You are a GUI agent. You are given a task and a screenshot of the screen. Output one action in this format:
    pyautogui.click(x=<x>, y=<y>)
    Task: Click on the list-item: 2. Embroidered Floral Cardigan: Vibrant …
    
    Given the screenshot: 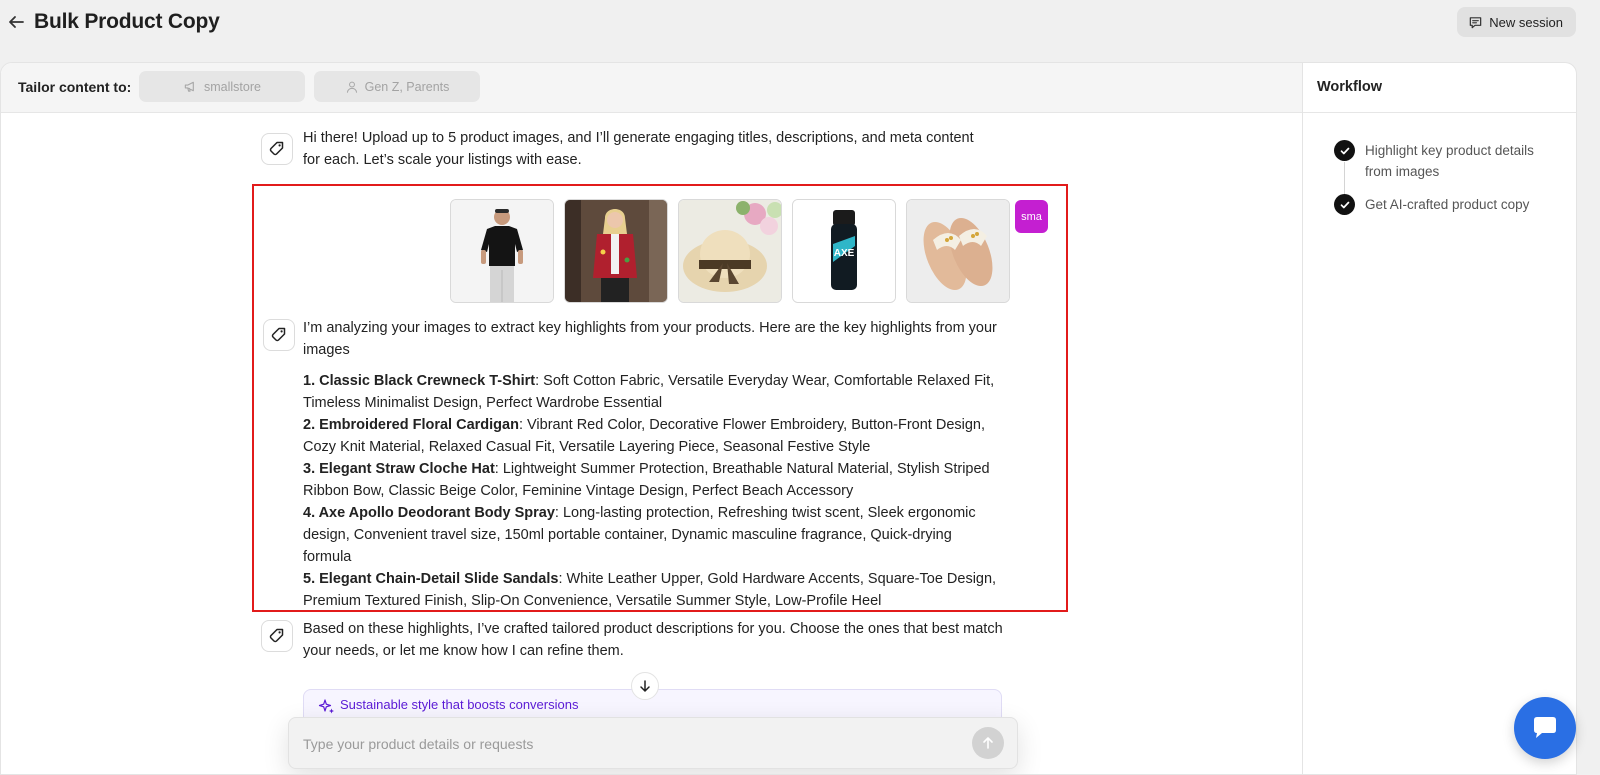 What is the action you would take?
    pyautogui.click(x=644, y=436)
    